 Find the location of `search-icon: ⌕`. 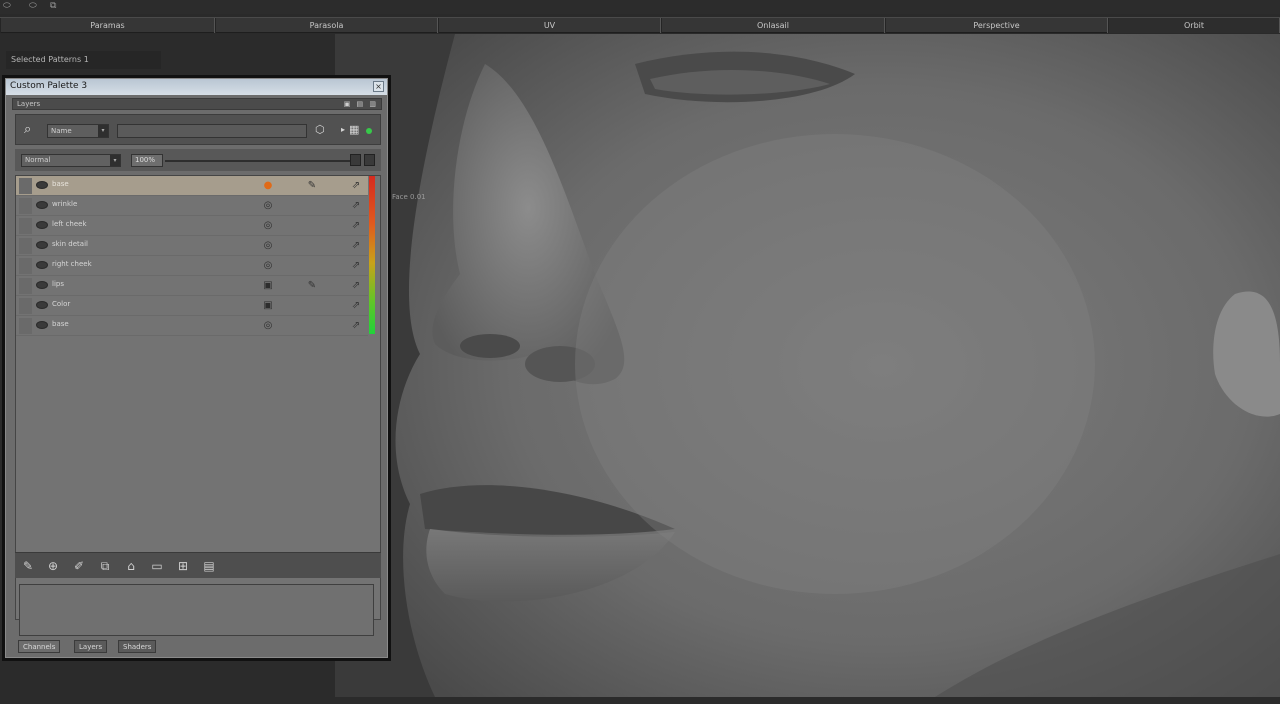

search-icon: ⌕ is located at coordinates (32, 130).